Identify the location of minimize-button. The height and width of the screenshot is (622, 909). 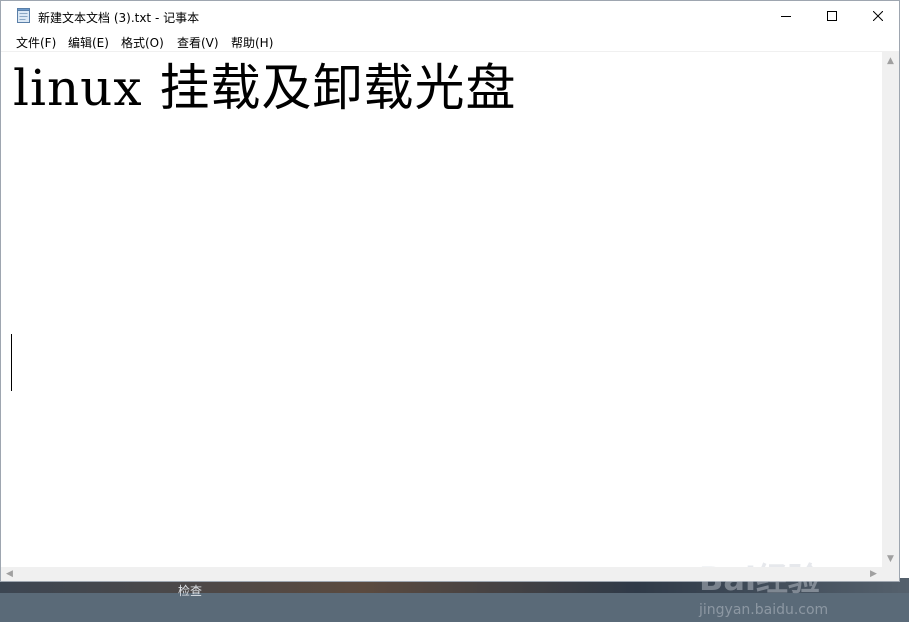
(786, 16).